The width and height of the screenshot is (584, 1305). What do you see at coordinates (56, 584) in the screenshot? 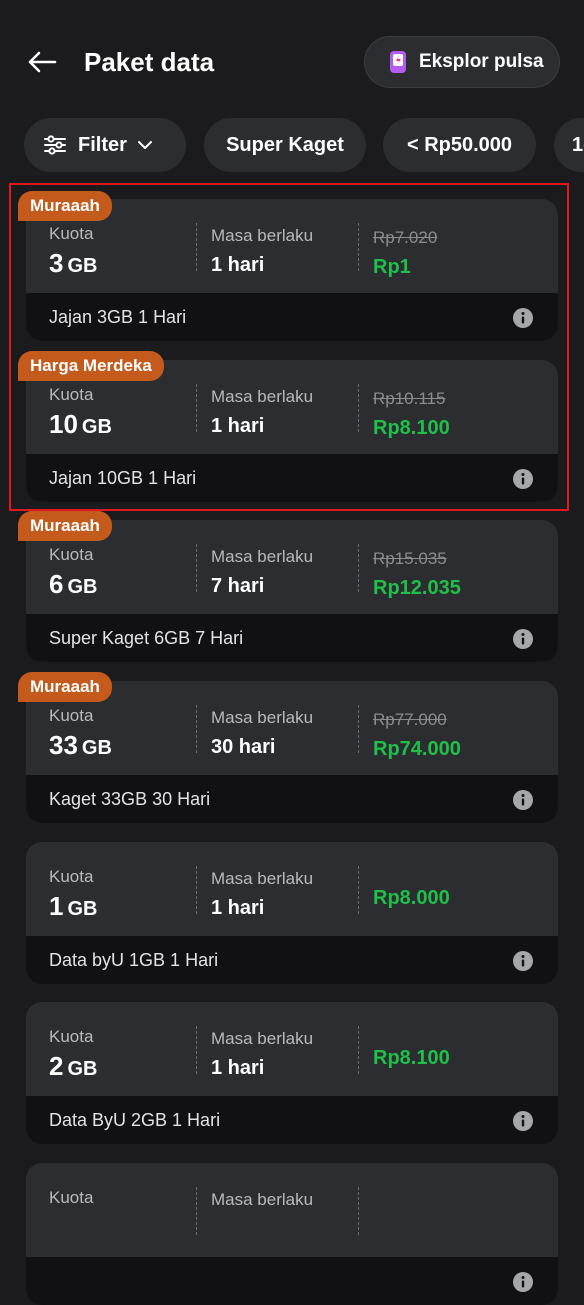
I see `quota-value: 6` at bounding box center [56, 584].